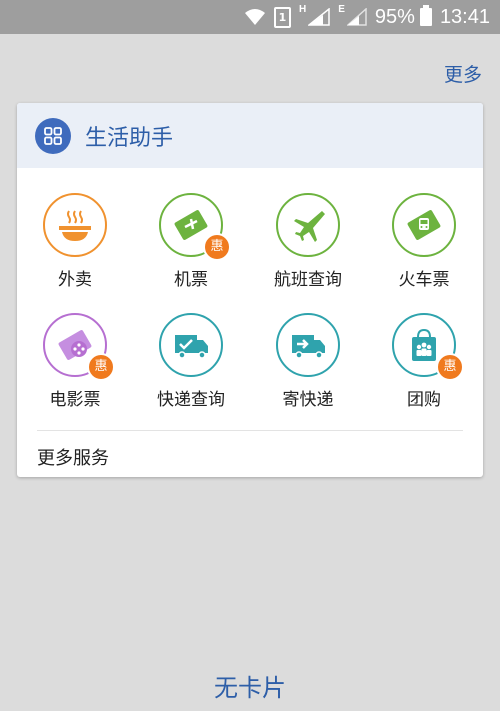 This screenshot has width=500, height=711. What do you see at coordinates (308, 280) in the screenshot?
I see `service-label: 航班查询` at bounding box center [308, 280].